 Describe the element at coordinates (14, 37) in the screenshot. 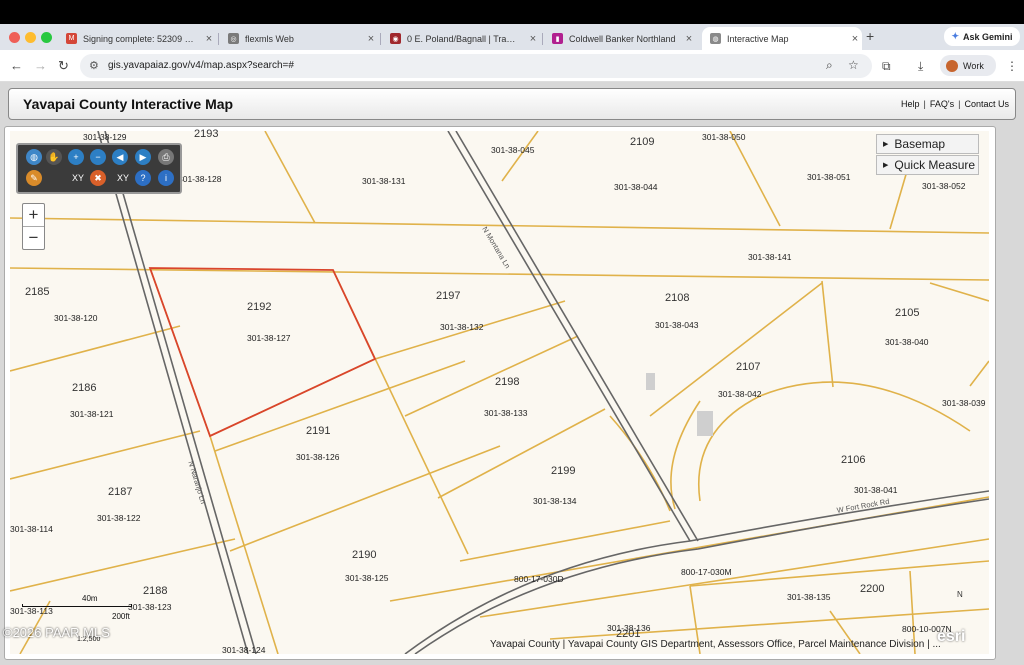

I see `close-window-icon` at that location.